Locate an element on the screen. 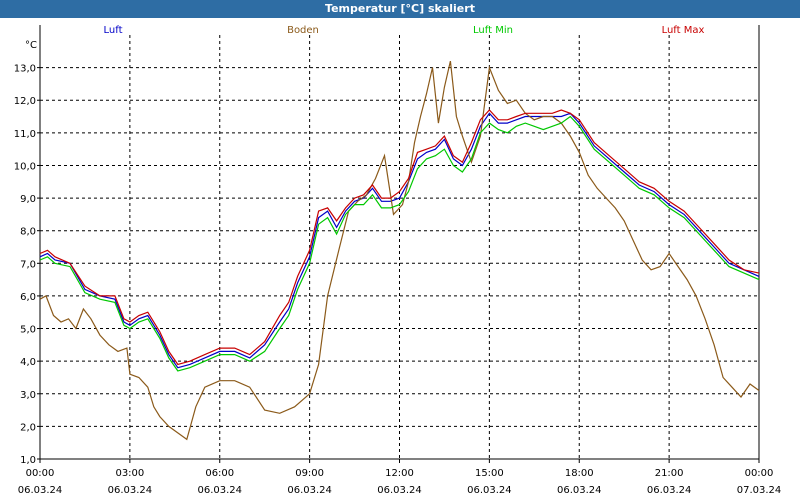 The image size is (800, 500). y-tick-label: 9,0 is located at coordinates (28, 199).